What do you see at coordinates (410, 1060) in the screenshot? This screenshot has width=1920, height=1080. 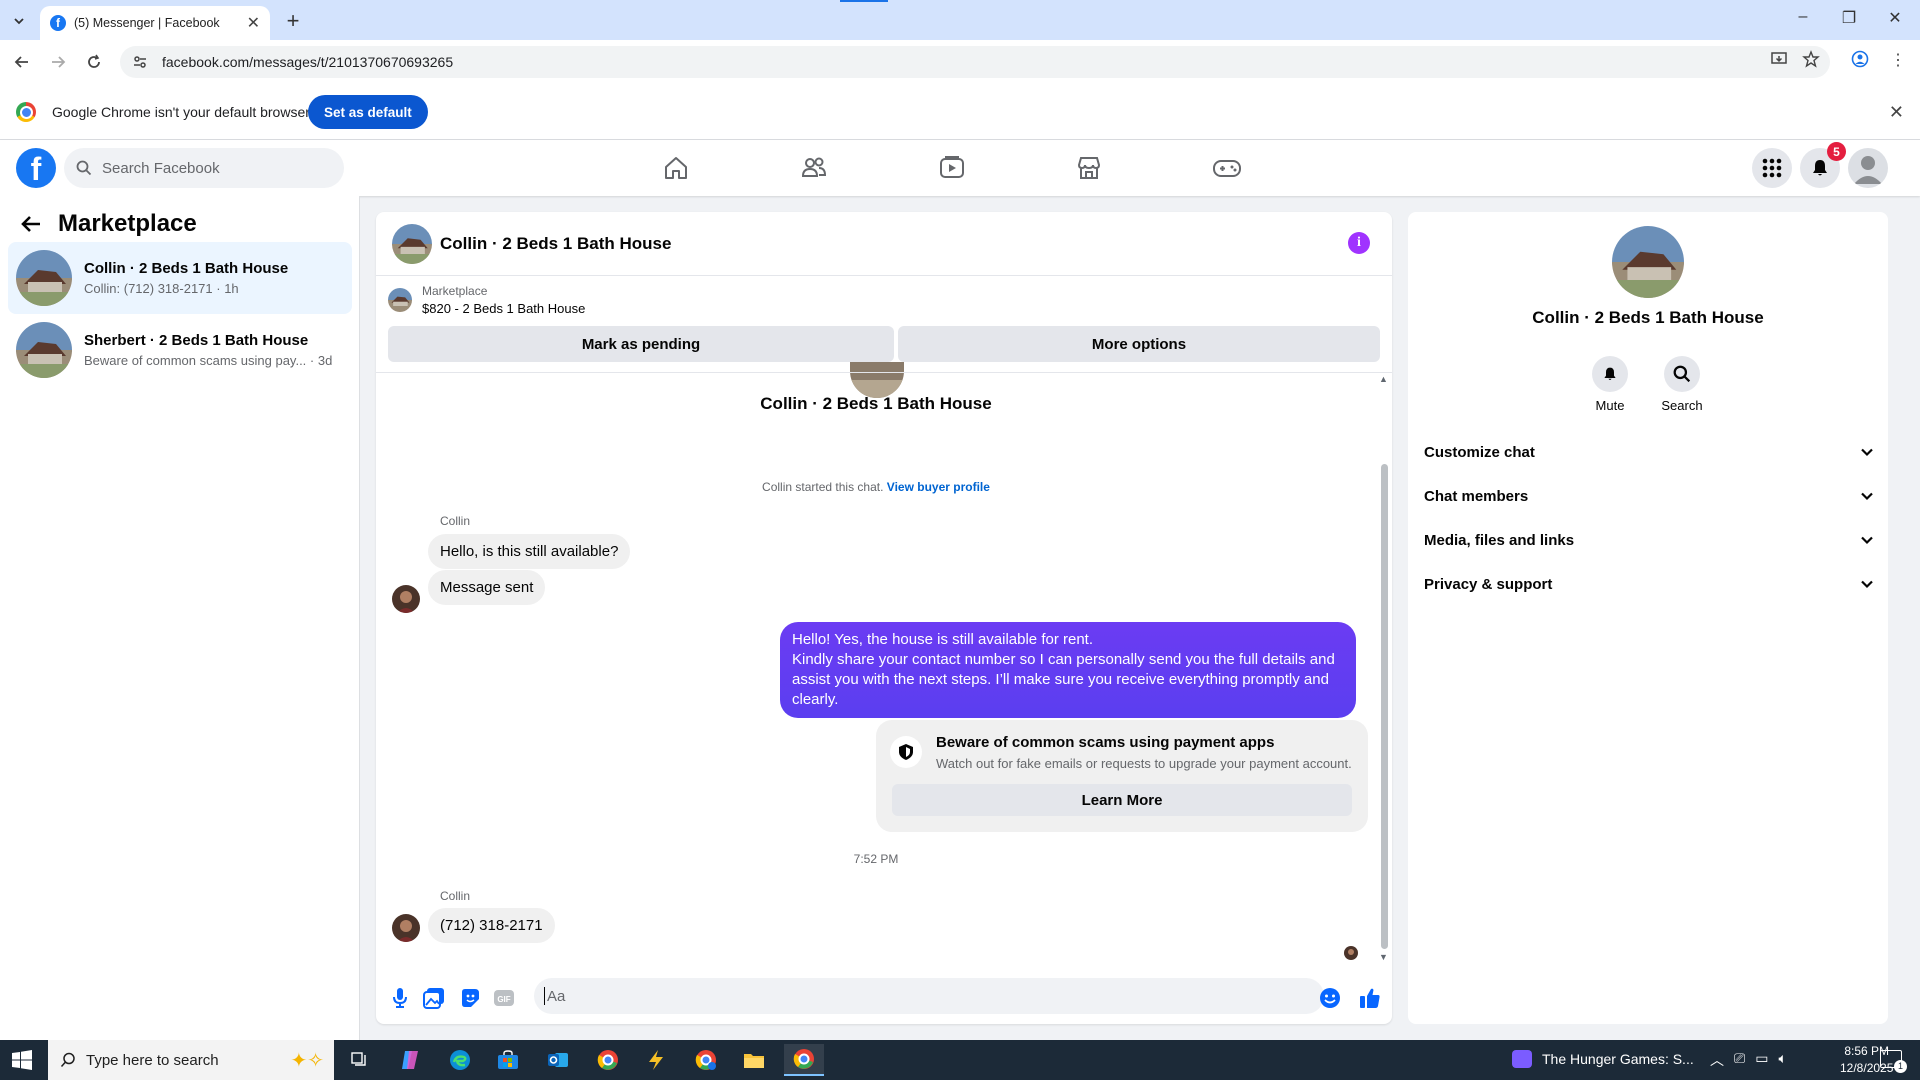 I see `copilot-icon` at bounding box center [410, 1060].